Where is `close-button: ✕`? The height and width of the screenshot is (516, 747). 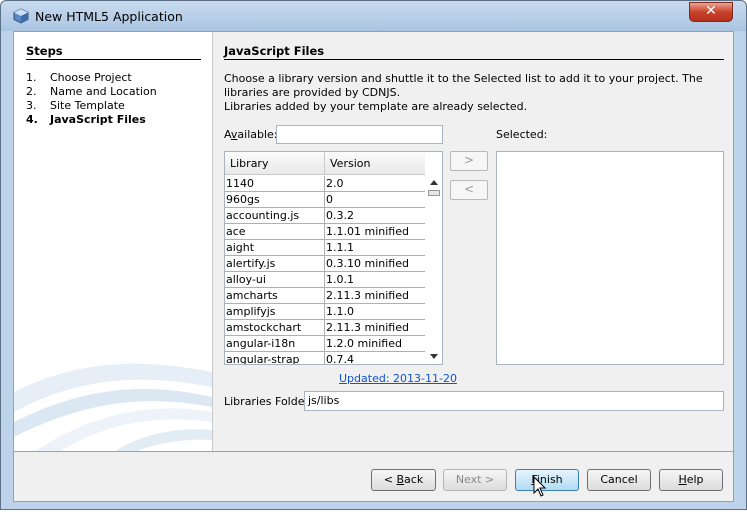
close-button: ✕ is located at coordinates (711, 12).